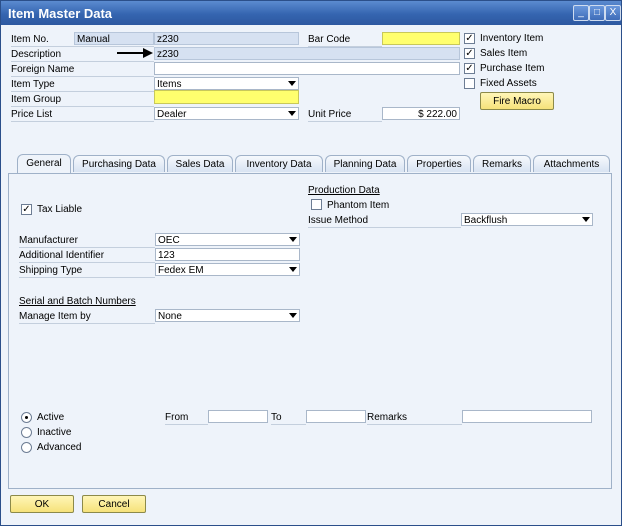  I want to click on manage-item-by-label: Manage Item by, so click(55, 316).